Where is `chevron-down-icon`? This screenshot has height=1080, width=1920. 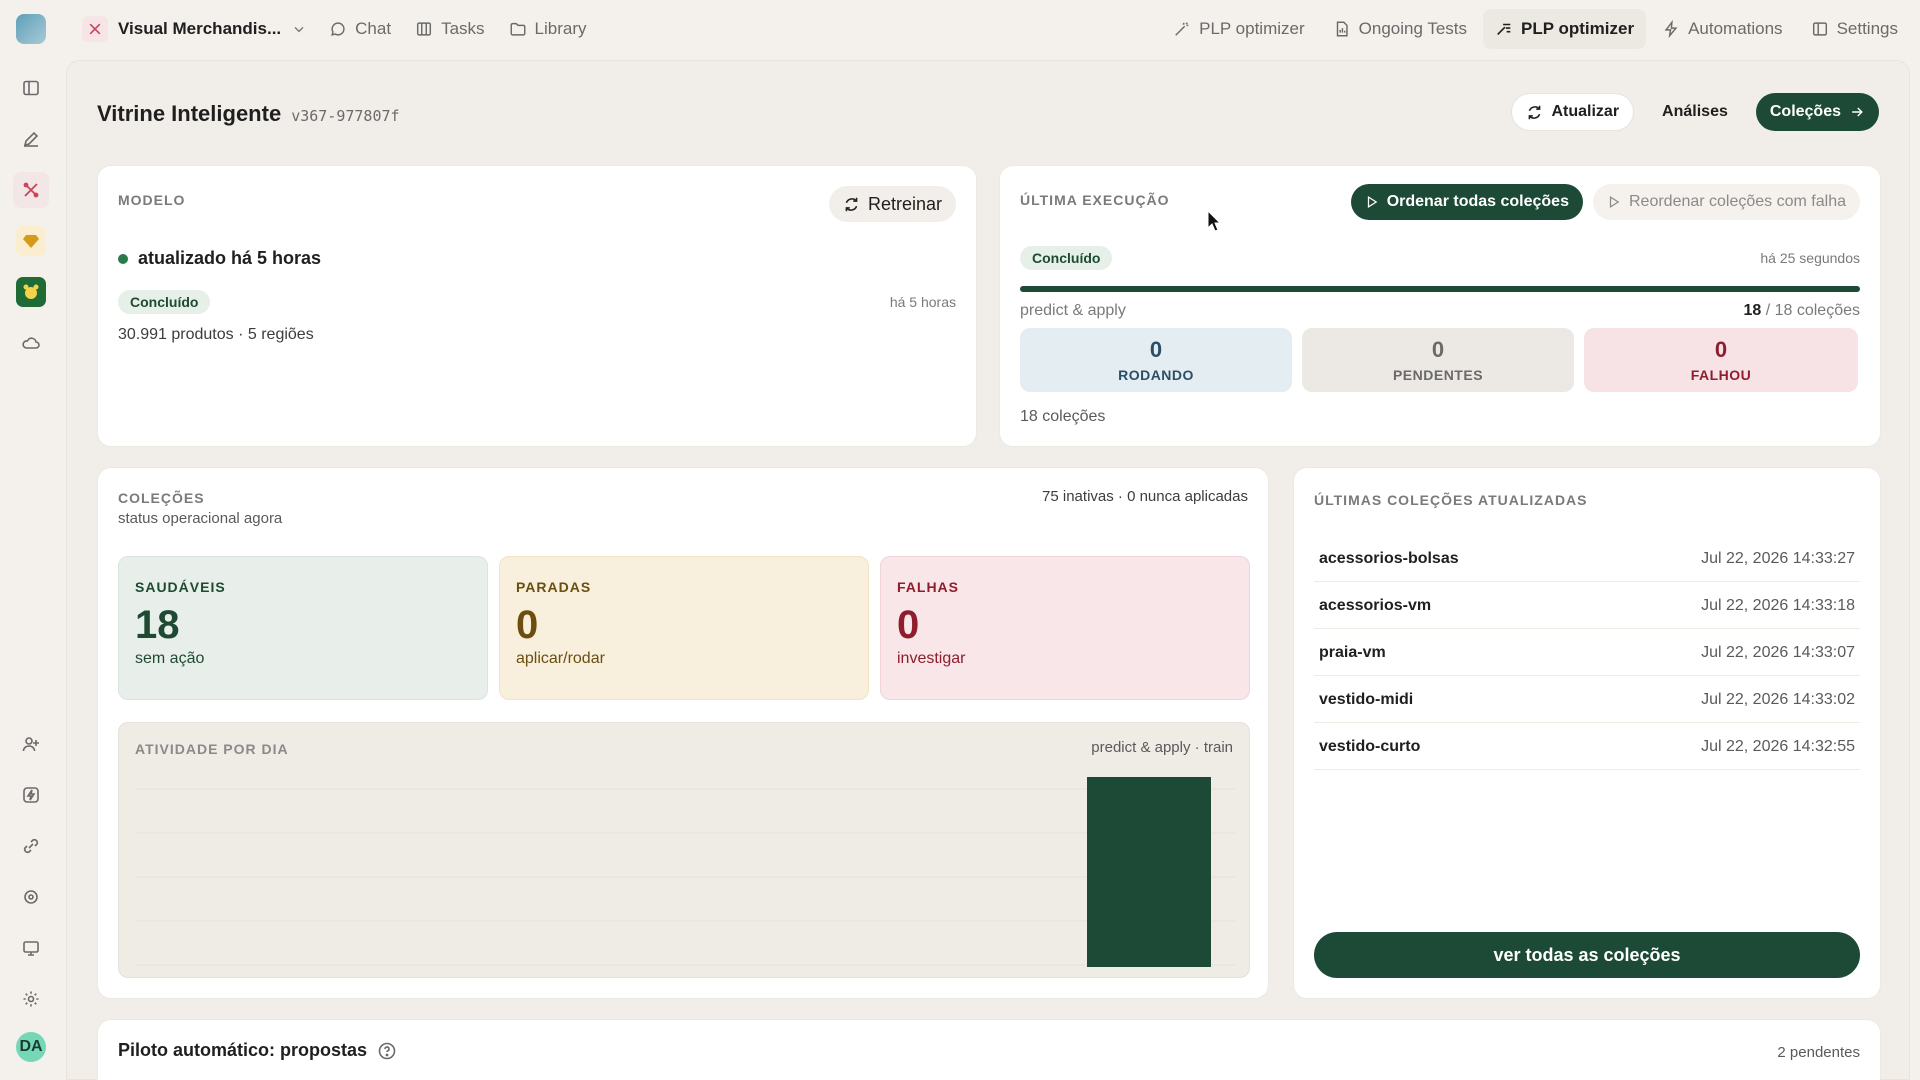 chevron-down-icon is located at coordinates (299, 29).